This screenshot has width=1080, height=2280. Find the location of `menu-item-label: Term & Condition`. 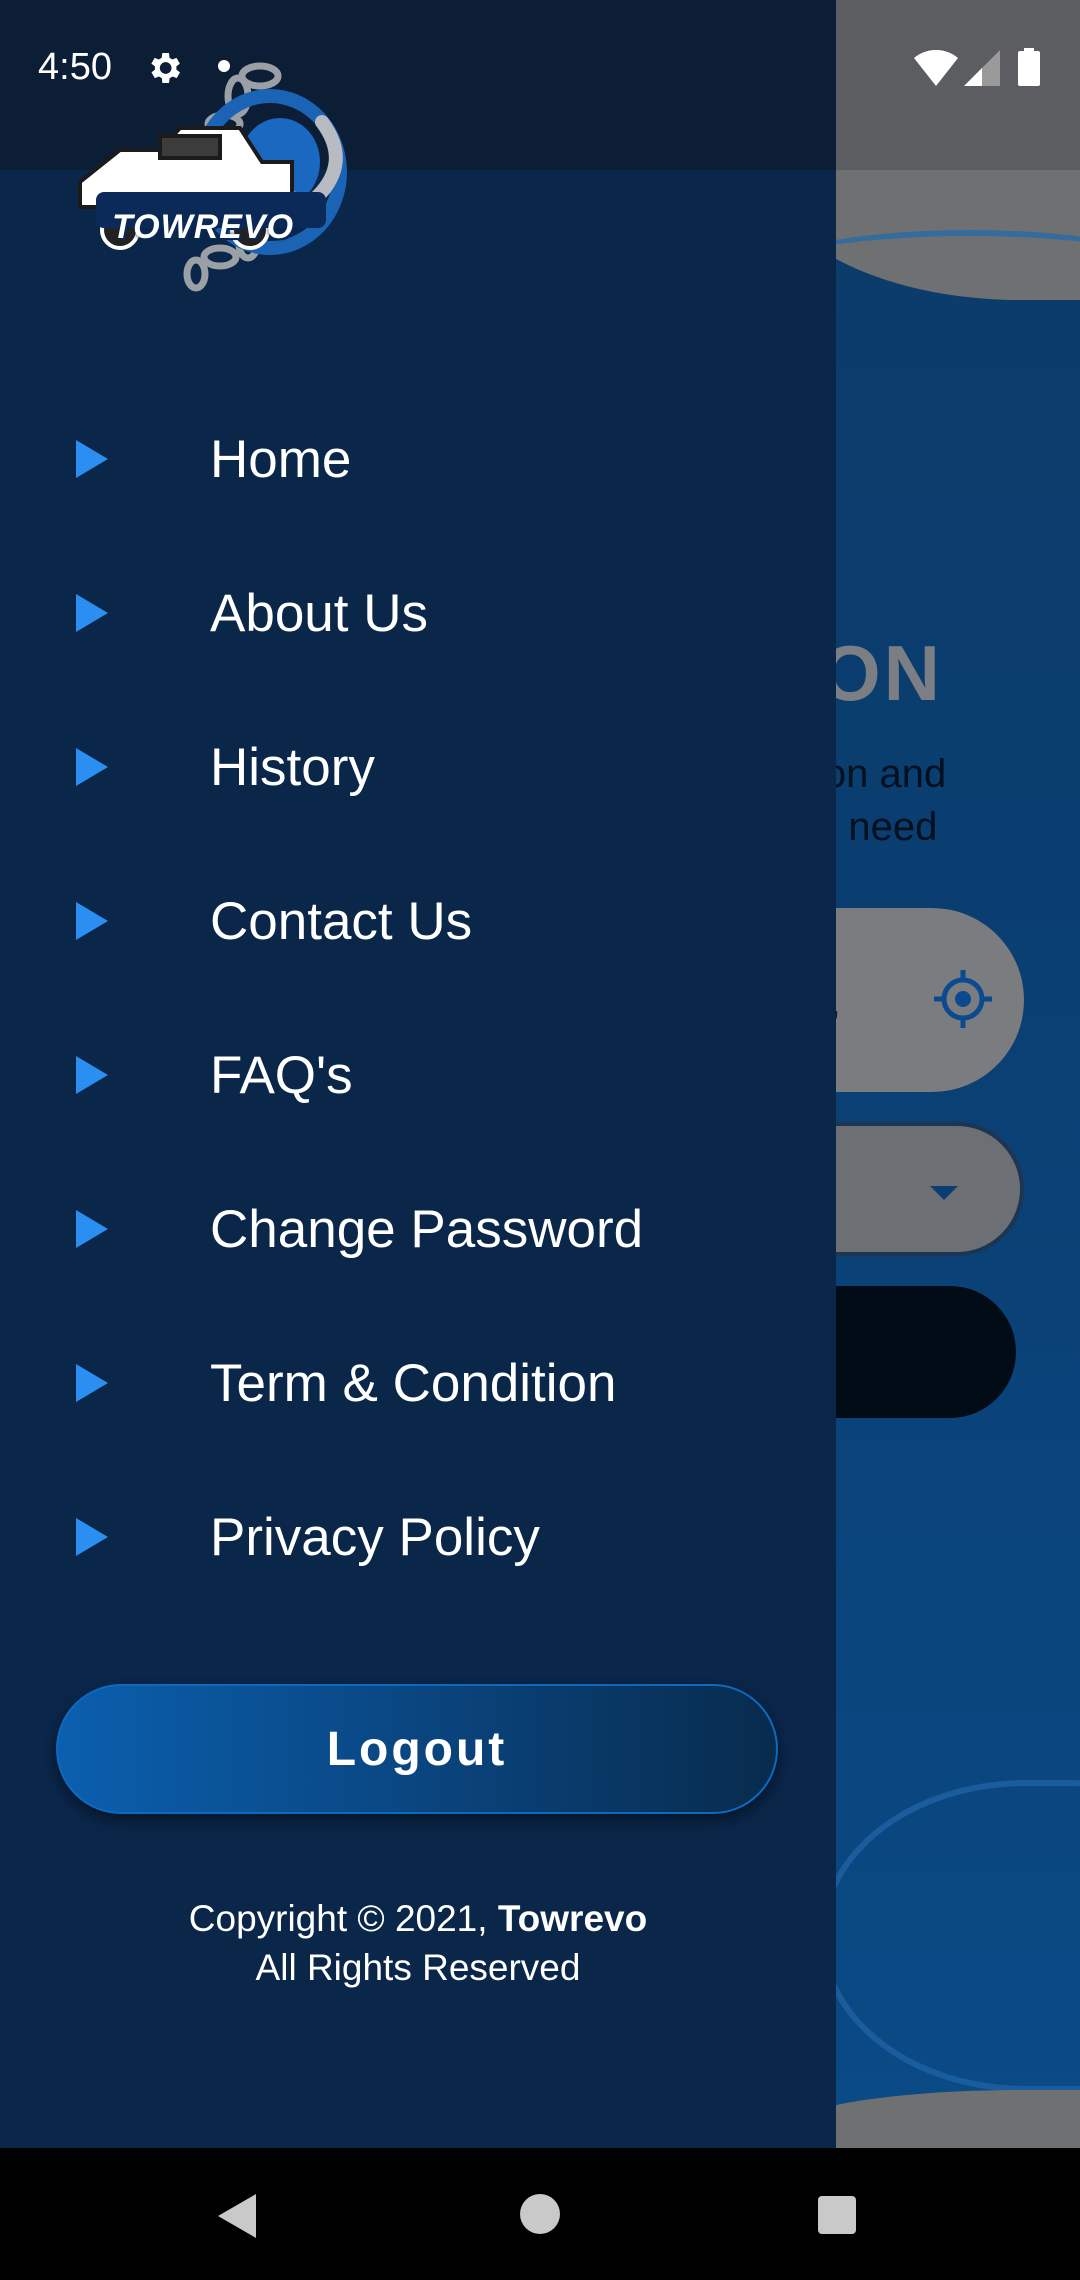

menu-item-label: Term & Condition is located at coordinates (413, 1383).